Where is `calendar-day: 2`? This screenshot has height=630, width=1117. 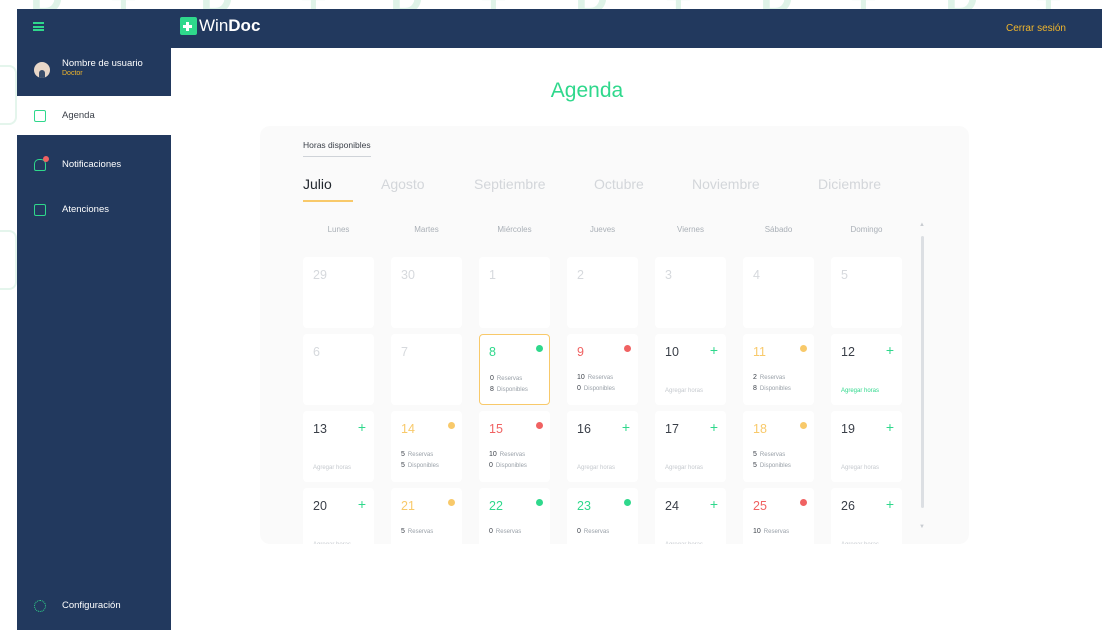 calendar-day: 2 is located at coordinates (602, 292).